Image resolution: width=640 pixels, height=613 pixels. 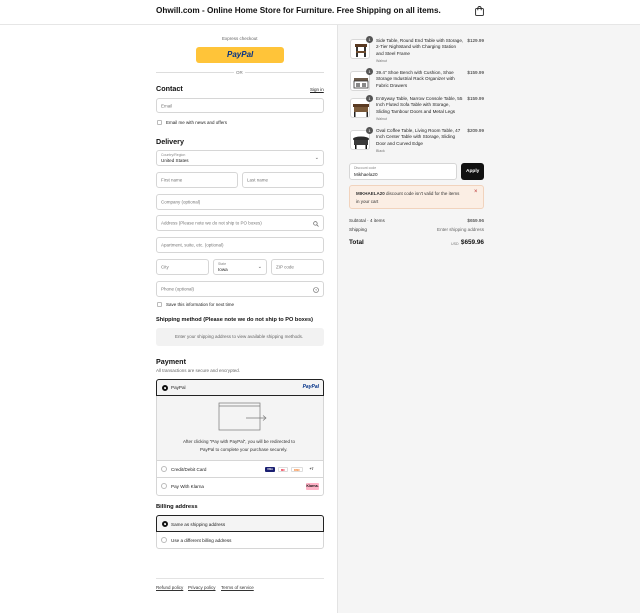 I want to click on close-icon: ×, so click(x=476, y=192).